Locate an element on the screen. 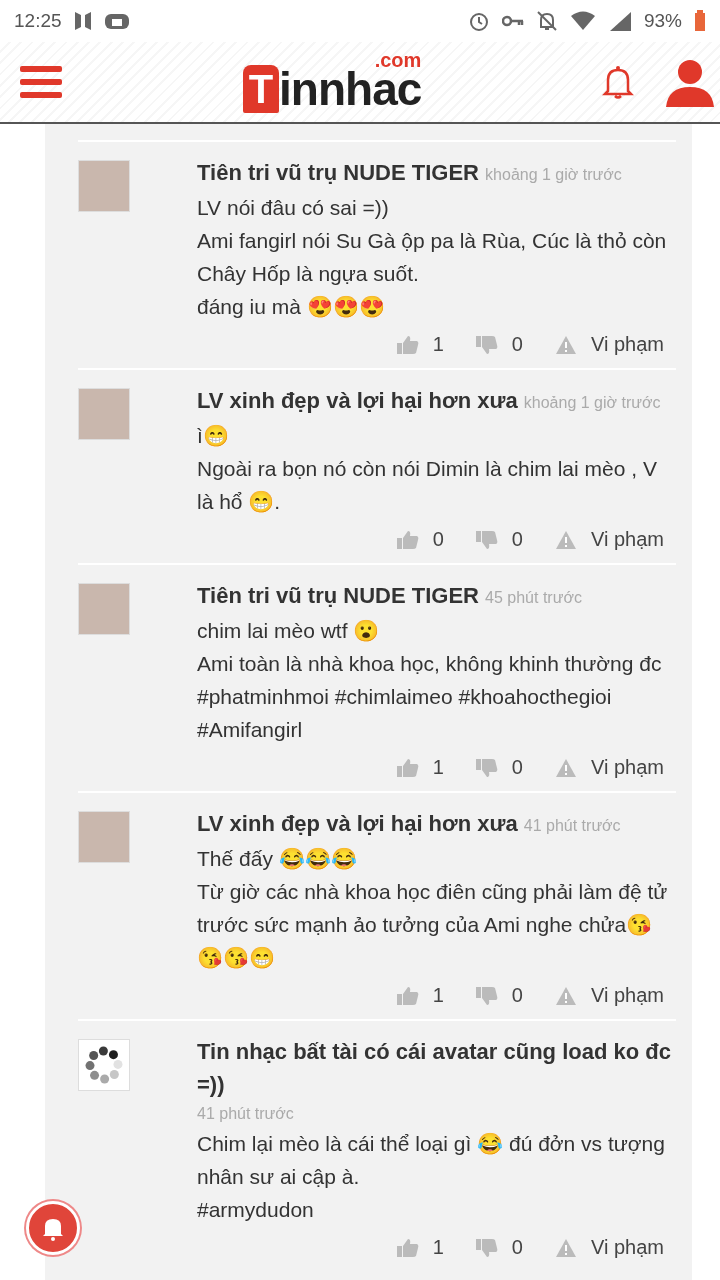 This screenshot has width=720, height=1280. comment-author: Tiên tri vũ trụ NUDE TIGER 45 phút trước is located at coordinates (436, 596).